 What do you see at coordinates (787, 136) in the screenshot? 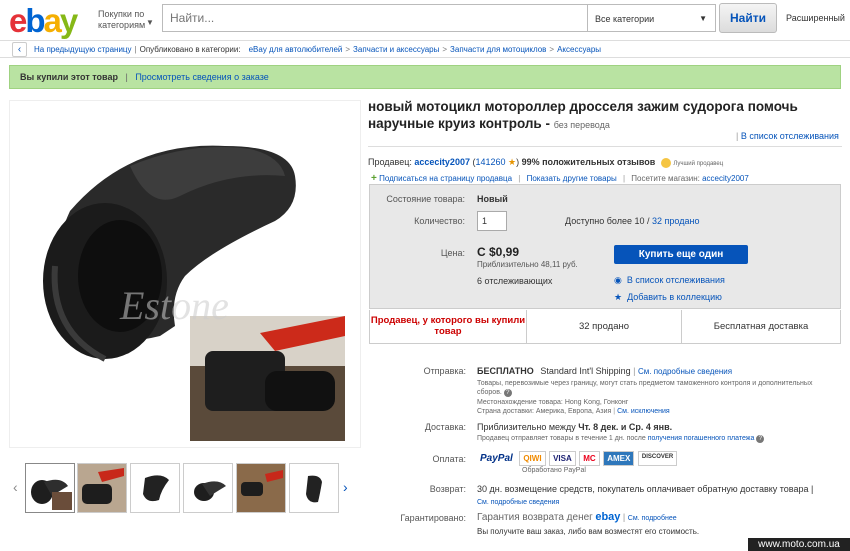
I see `add-to-watchlist-link: | В список отслеживания` at bounding box center [787, 136].